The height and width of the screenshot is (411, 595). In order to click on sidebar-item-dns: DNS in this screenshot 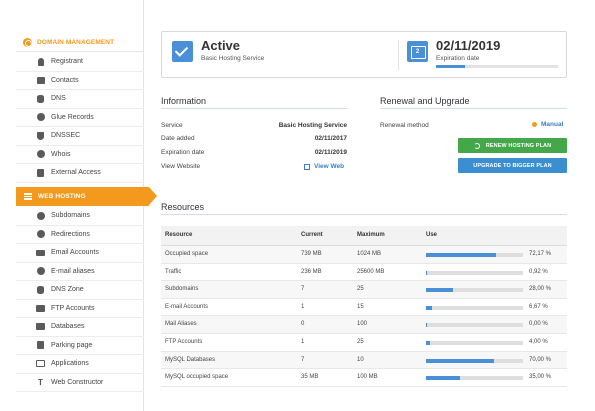, I will do `click(80, 99)`.